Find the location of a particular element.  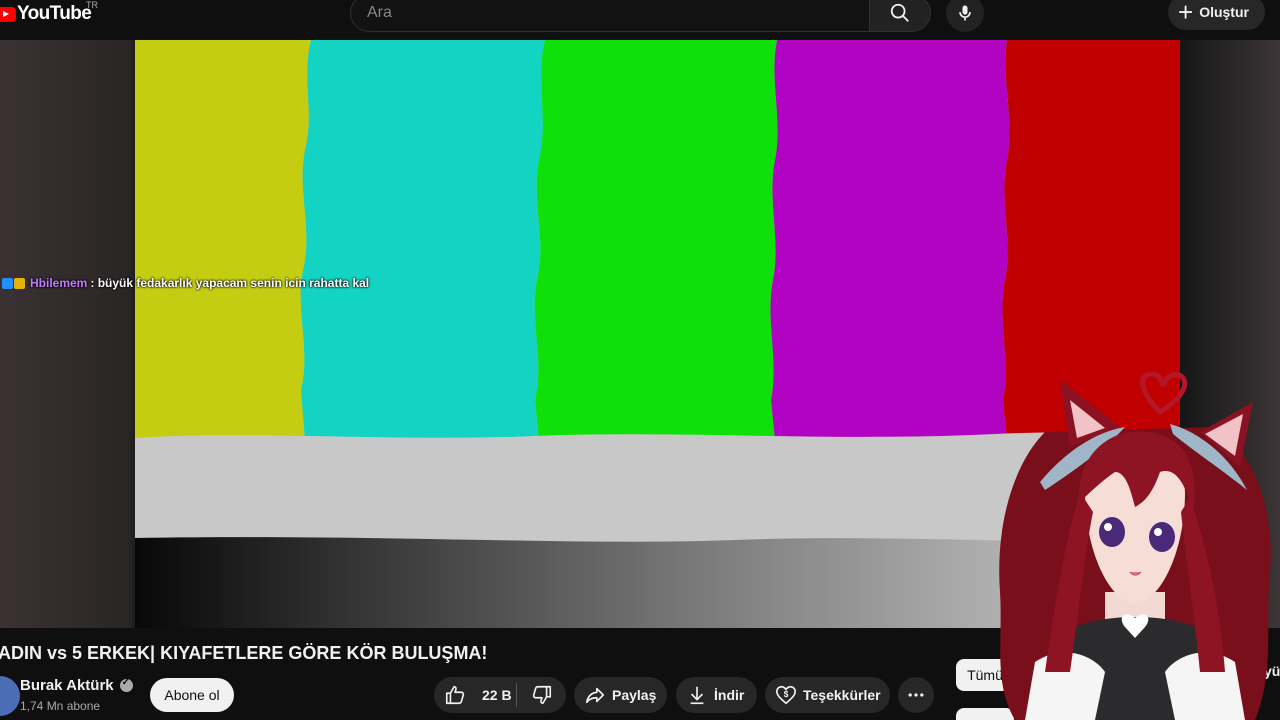

thanks-button: $ Teşekkürler is located at coordinates (827, 695).